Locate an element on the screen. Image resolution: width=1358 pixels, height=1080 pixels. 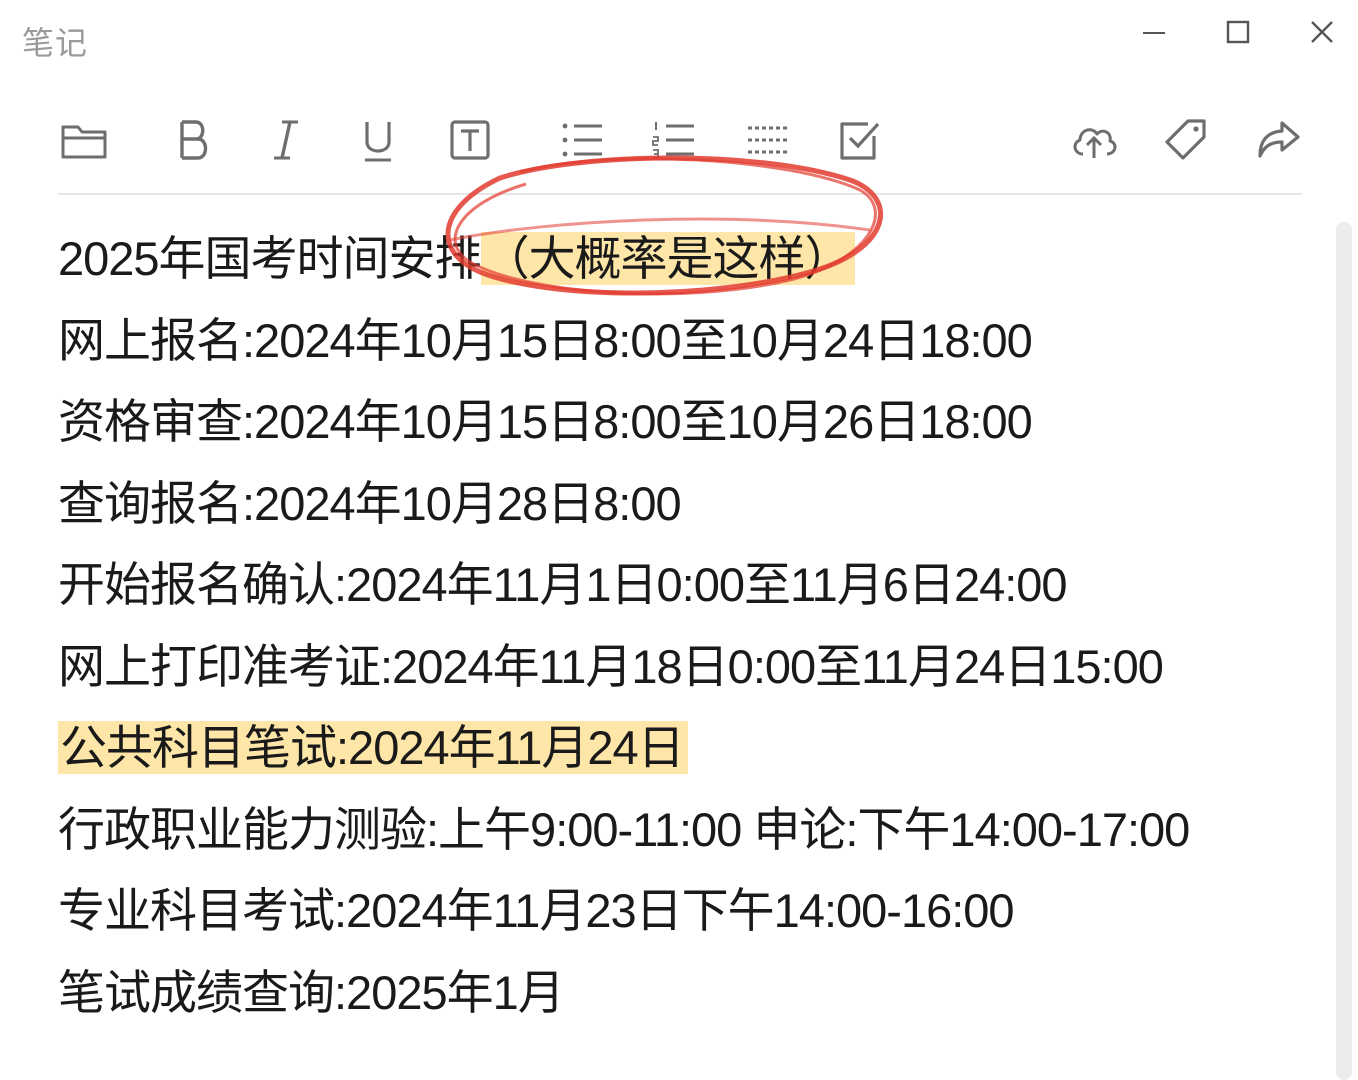
note-line: 网上打印准考证:2024年11月18日0:00至11月24日15:00 is located at coordinates (611, 666).